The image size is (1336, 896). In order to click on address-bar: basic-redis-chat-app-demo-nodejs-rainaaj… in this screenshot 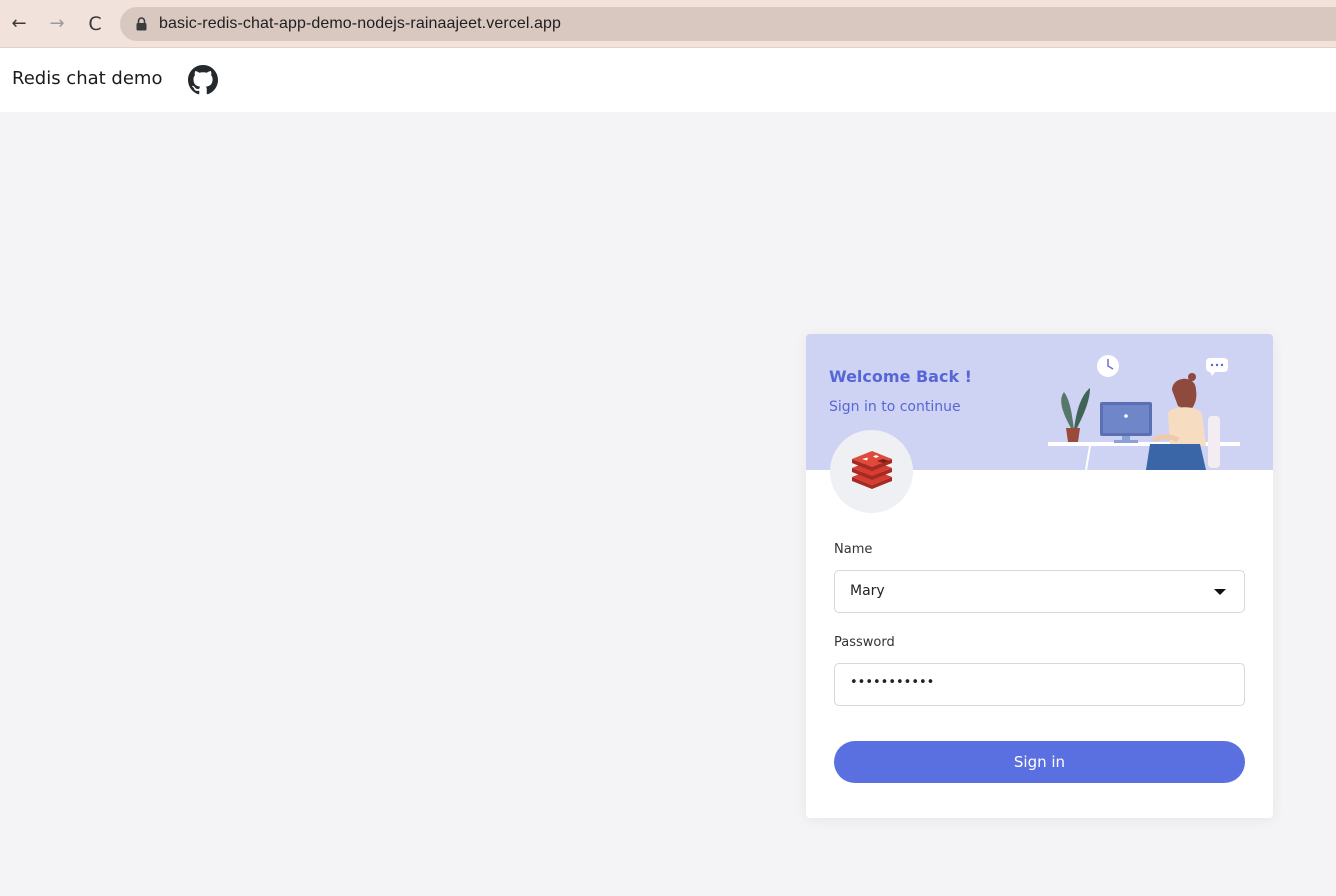, I will do `click(728, 24)`.